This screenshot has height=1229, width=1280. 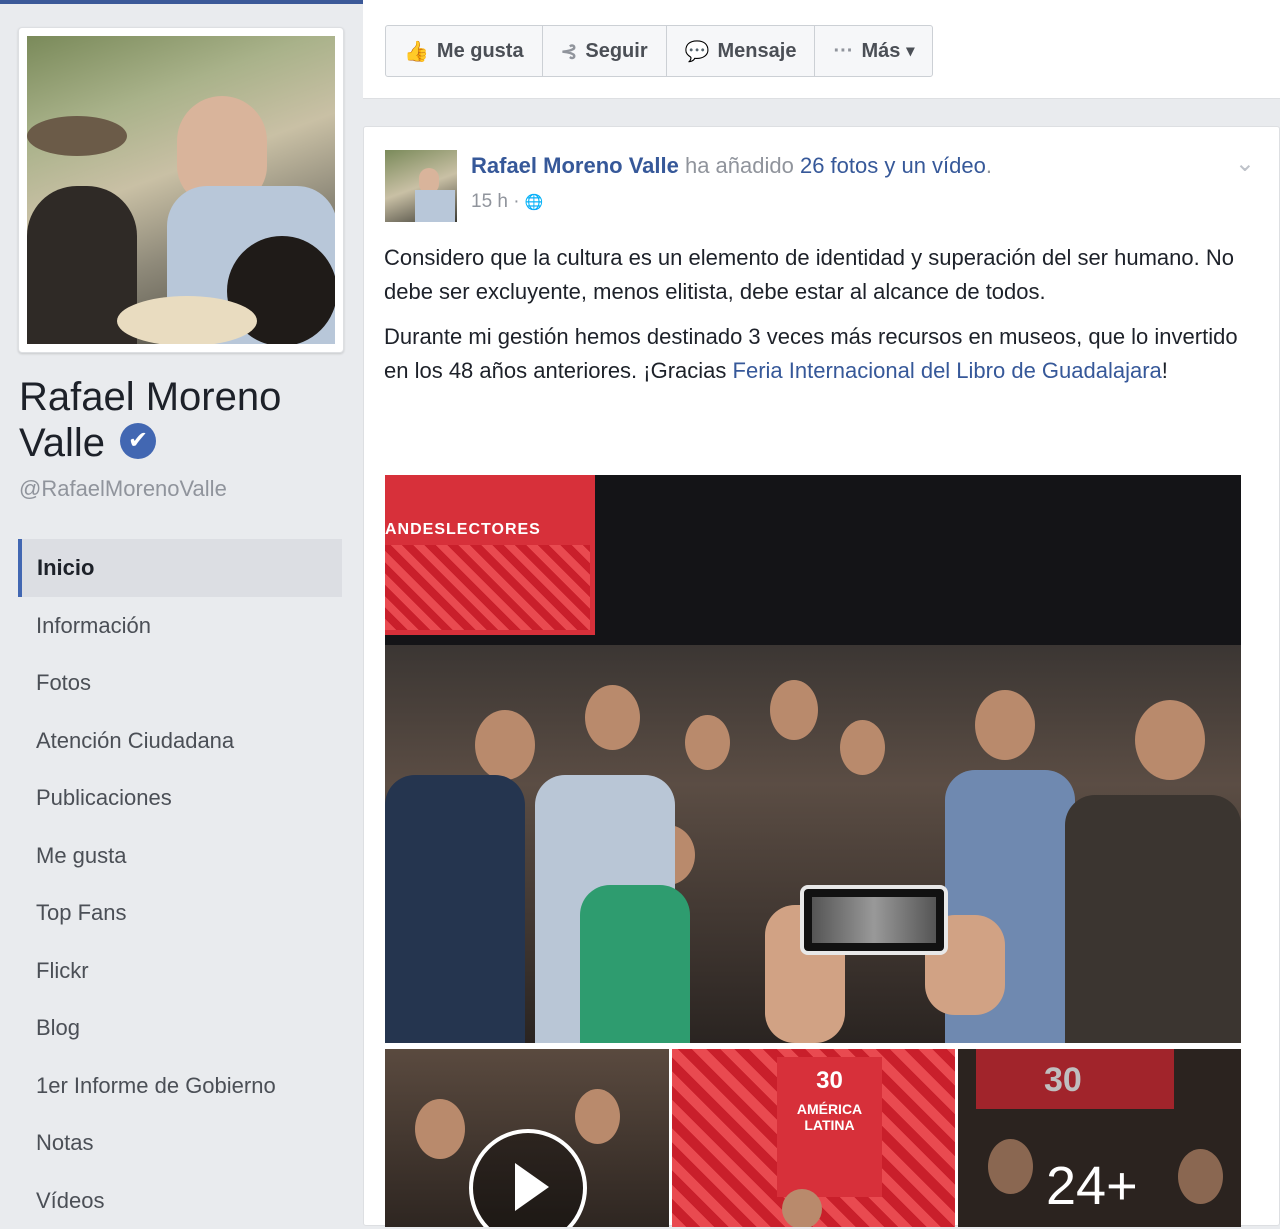 What do you see at coordinates (180, 1143) in the screenshot?
I see `nav-item-notas: Notas` at bounding box center [180, 1143].